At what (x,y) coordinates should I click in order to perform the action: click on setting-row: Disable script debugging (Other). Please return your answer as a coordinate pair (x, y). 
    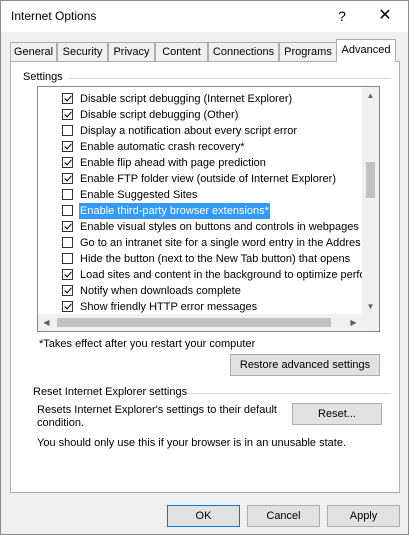
    Looking at the image, I should click on (198, 115).